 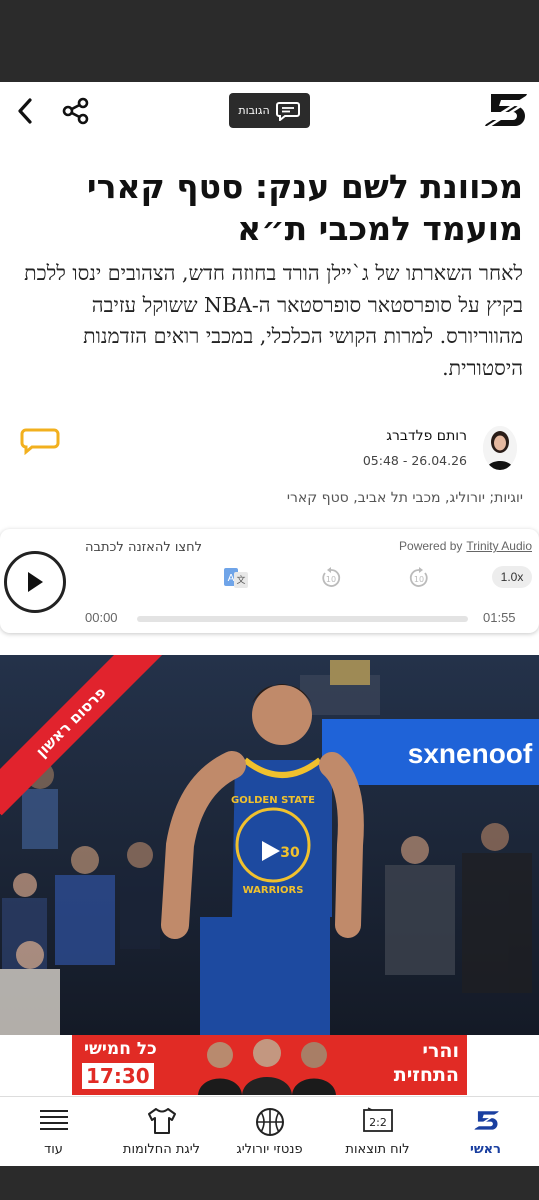 I want to click on svg-text: 2:2, so click(x=378, y=1122).